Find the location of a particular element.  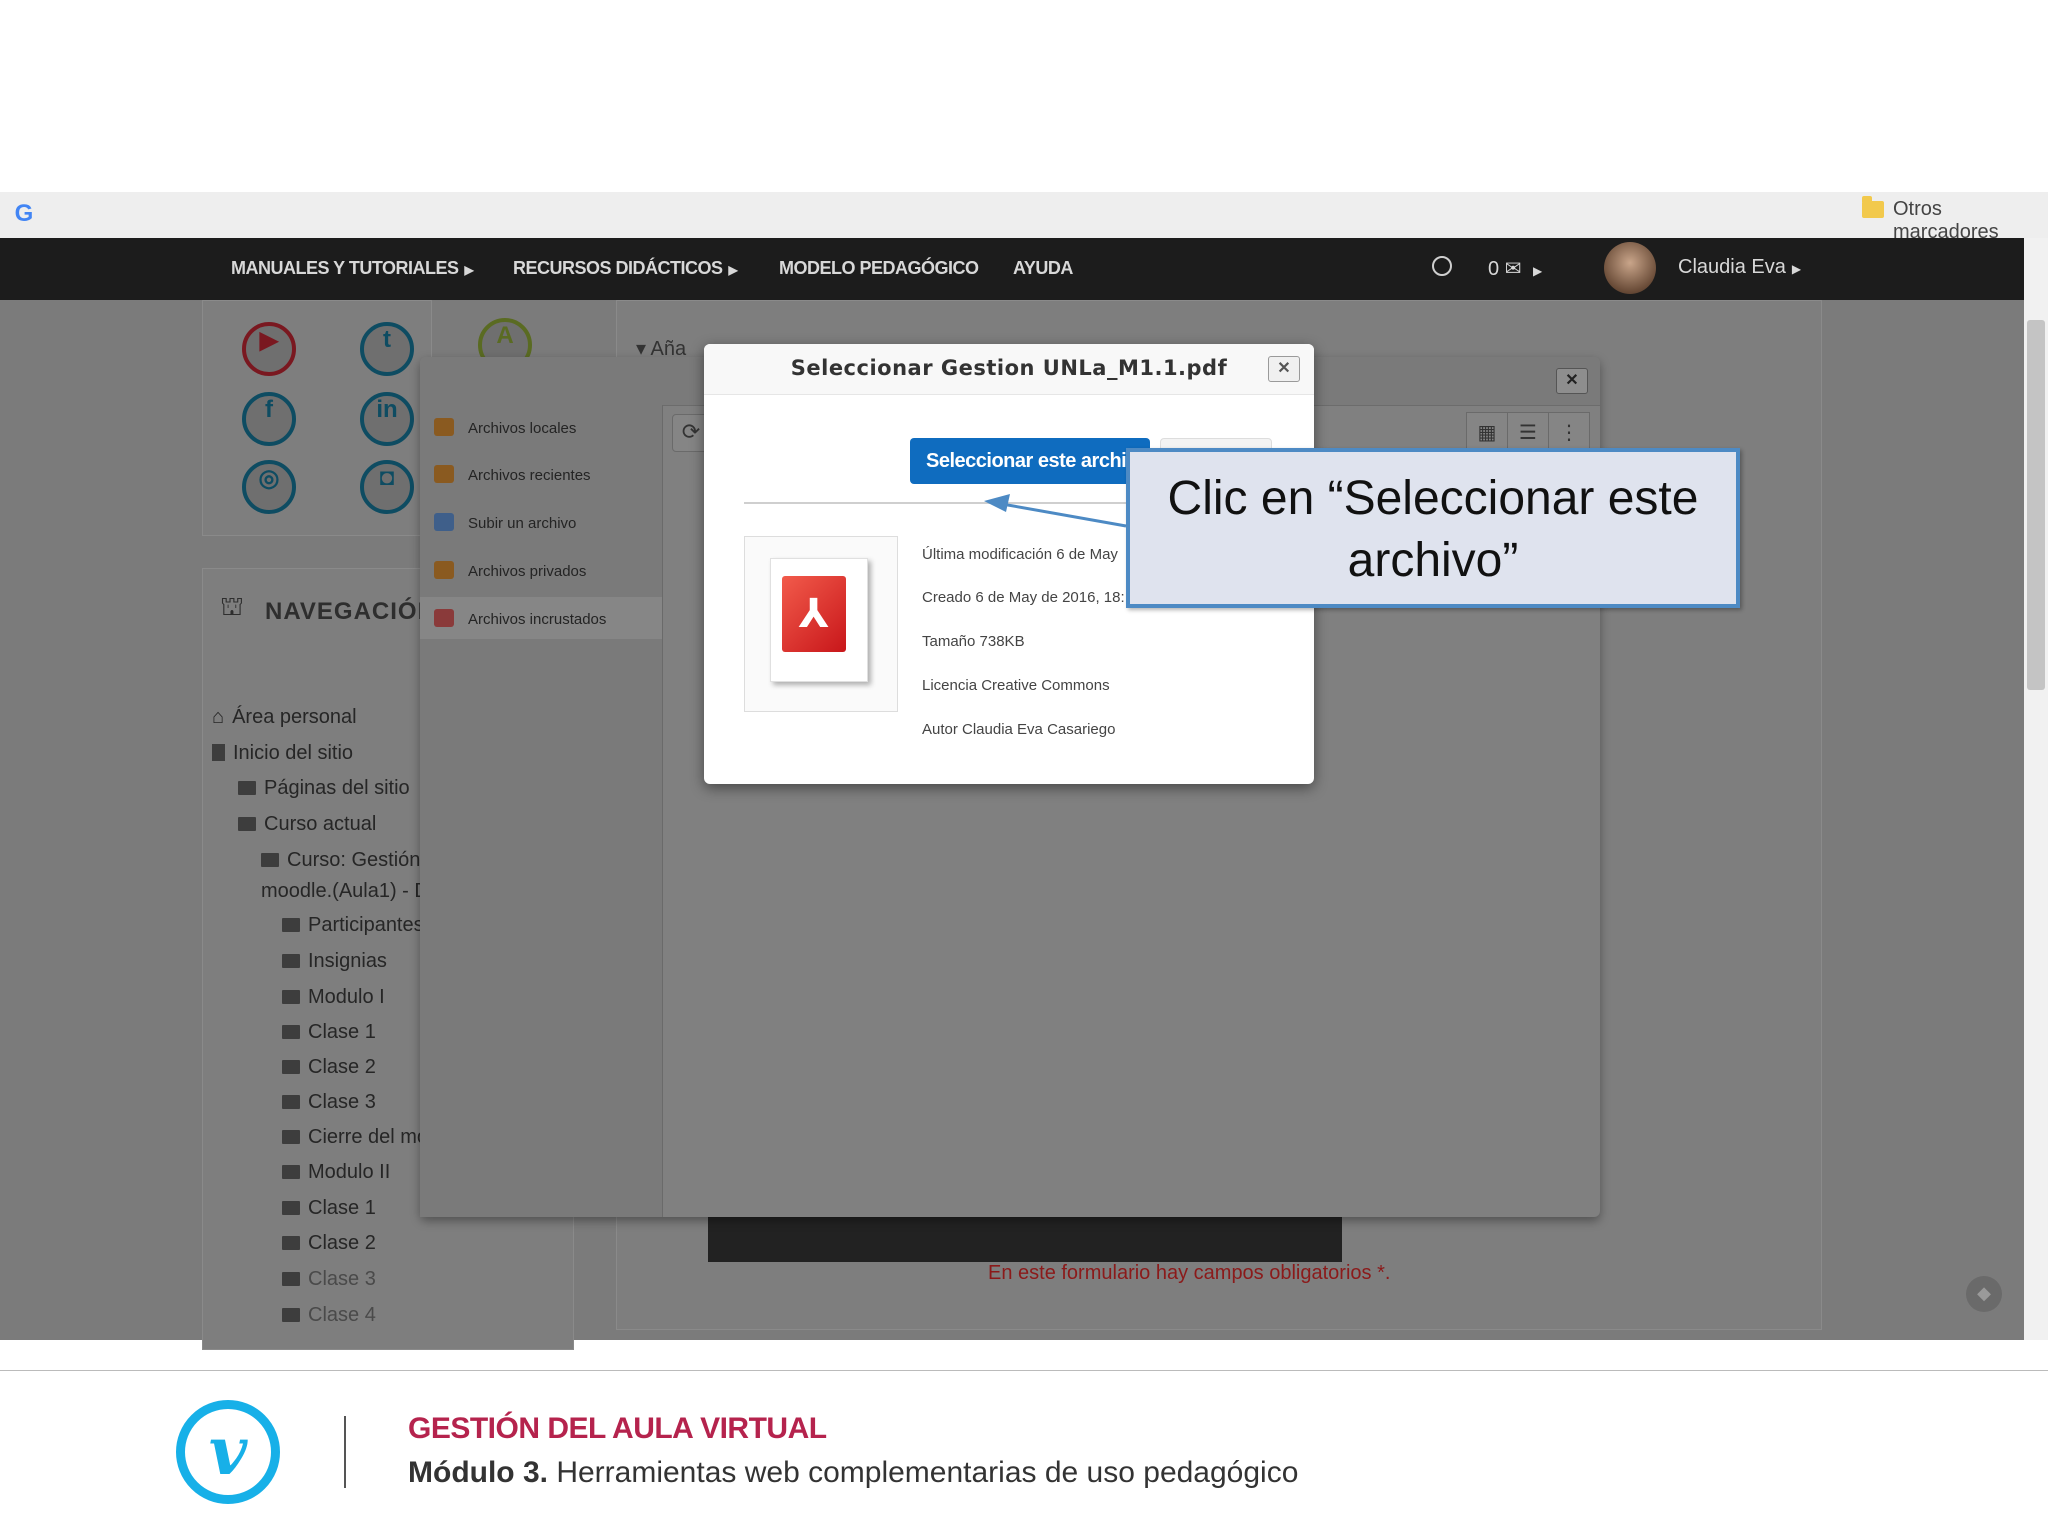

nav-item-label: Curso actual is located at coordinates (320, 824).